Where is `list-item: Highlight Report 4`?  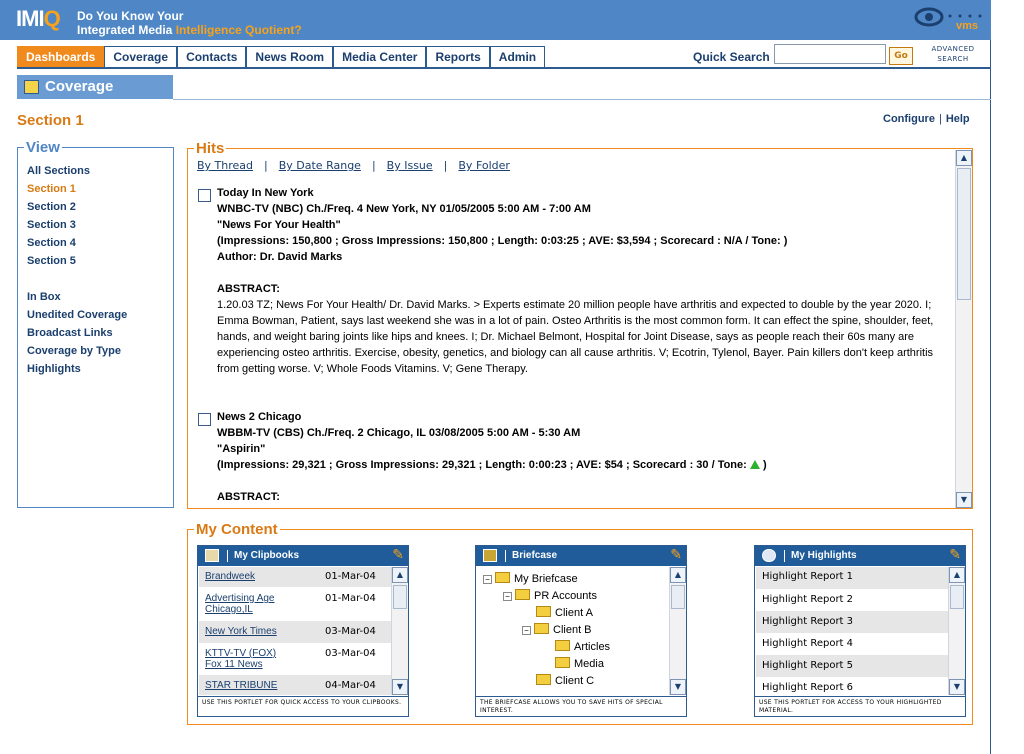 list-item: Highlight Report 4 is located at coordinates (852, 644).